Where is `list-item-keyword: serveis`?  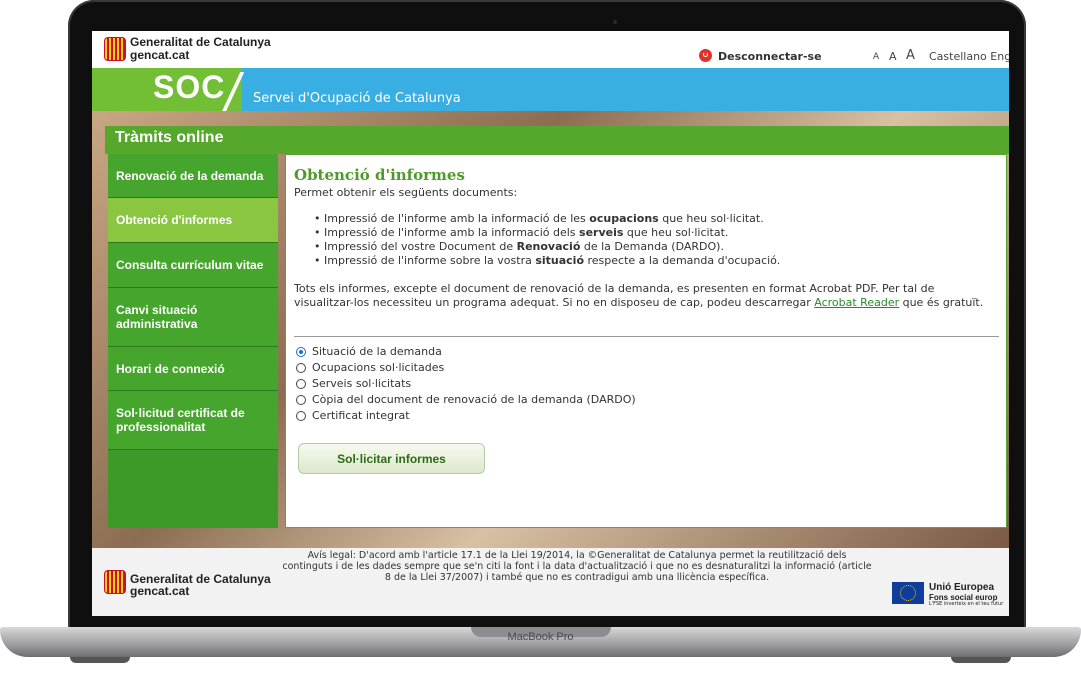
list-item-keyword: serveis is located at coordinates (601, 232).